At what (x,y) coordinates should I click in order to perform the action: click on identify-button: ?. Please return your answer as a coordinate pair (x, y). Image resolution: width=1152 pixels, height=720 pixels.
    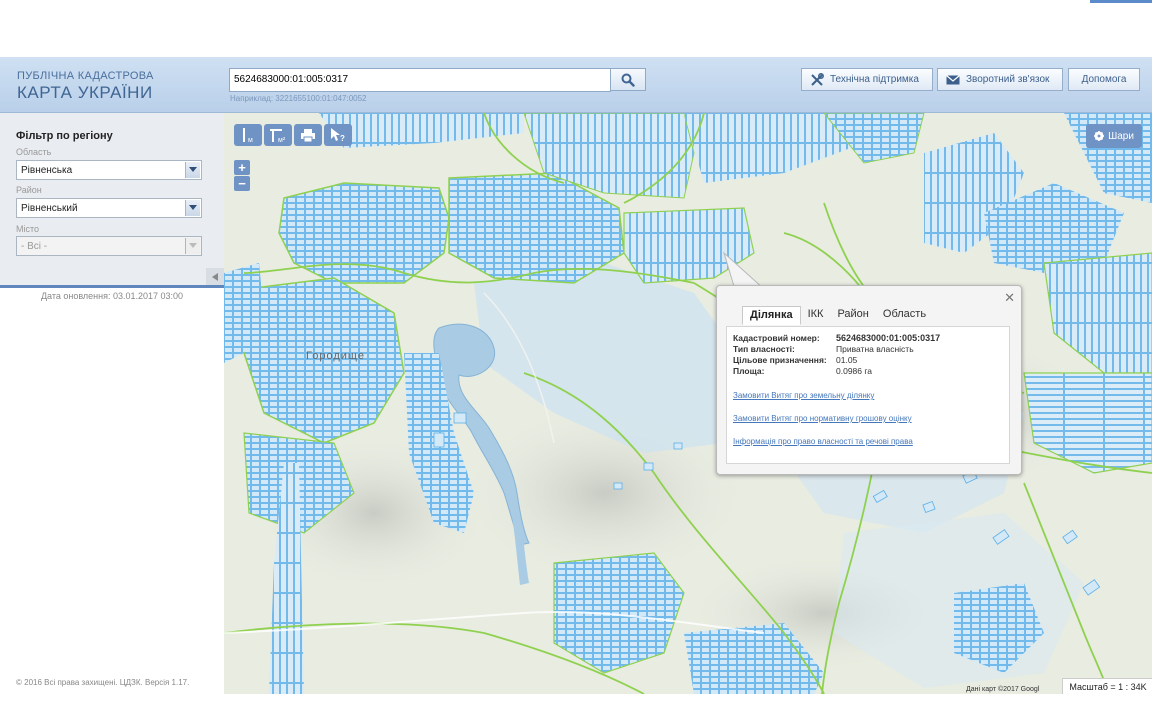
    Looking at the image, I should click on (338, 135).